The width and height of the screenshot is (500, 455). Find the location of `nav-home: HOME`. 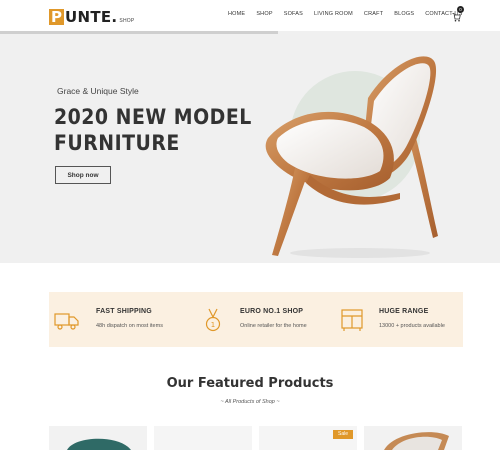

nav-home: HOME is located at coordinates (236, 14).